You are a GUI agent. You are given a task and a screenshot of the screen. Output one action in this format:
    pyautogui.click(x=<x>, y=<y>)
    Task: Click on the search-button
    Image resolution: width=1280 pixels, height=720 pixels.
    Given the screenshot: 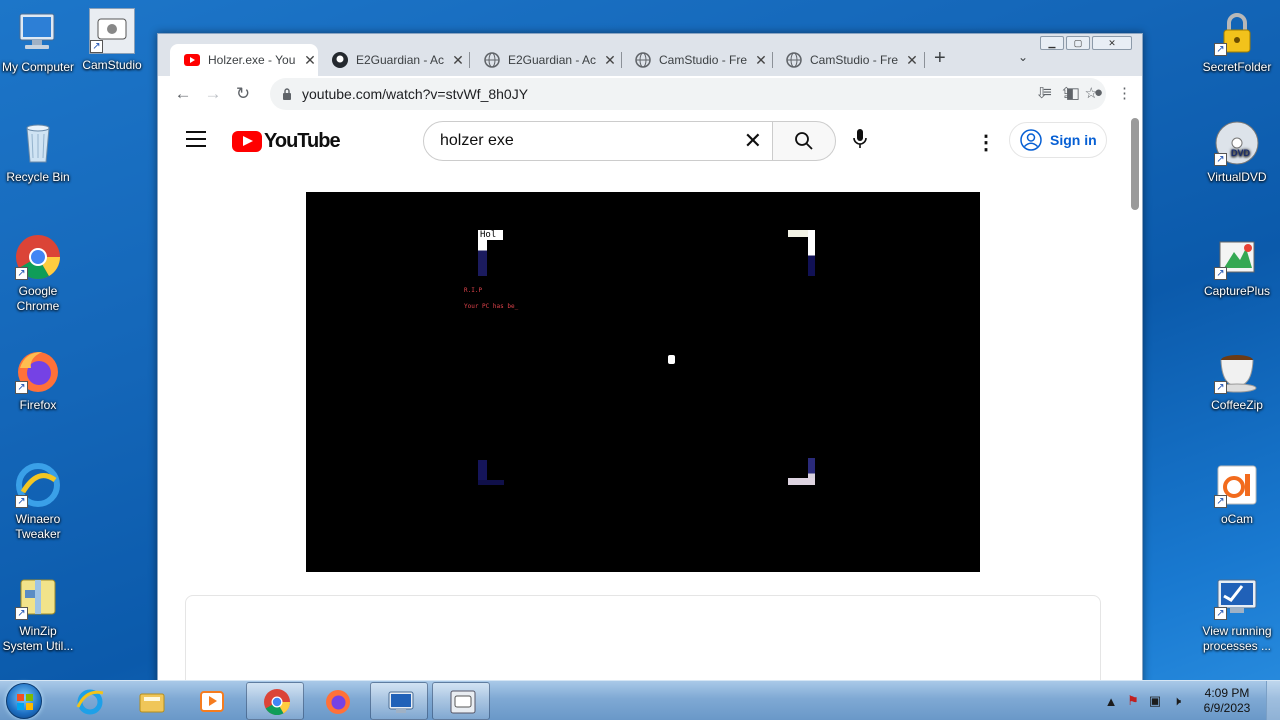 What is the action you would take?
    pyautogui.click(x=804, y=141)
    